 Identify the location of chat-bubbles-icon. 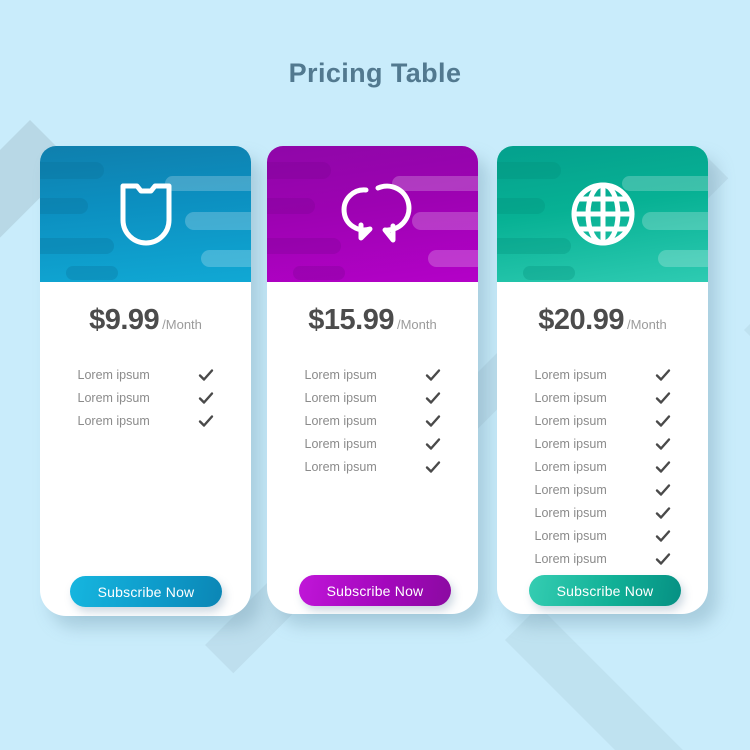
(372, 214).